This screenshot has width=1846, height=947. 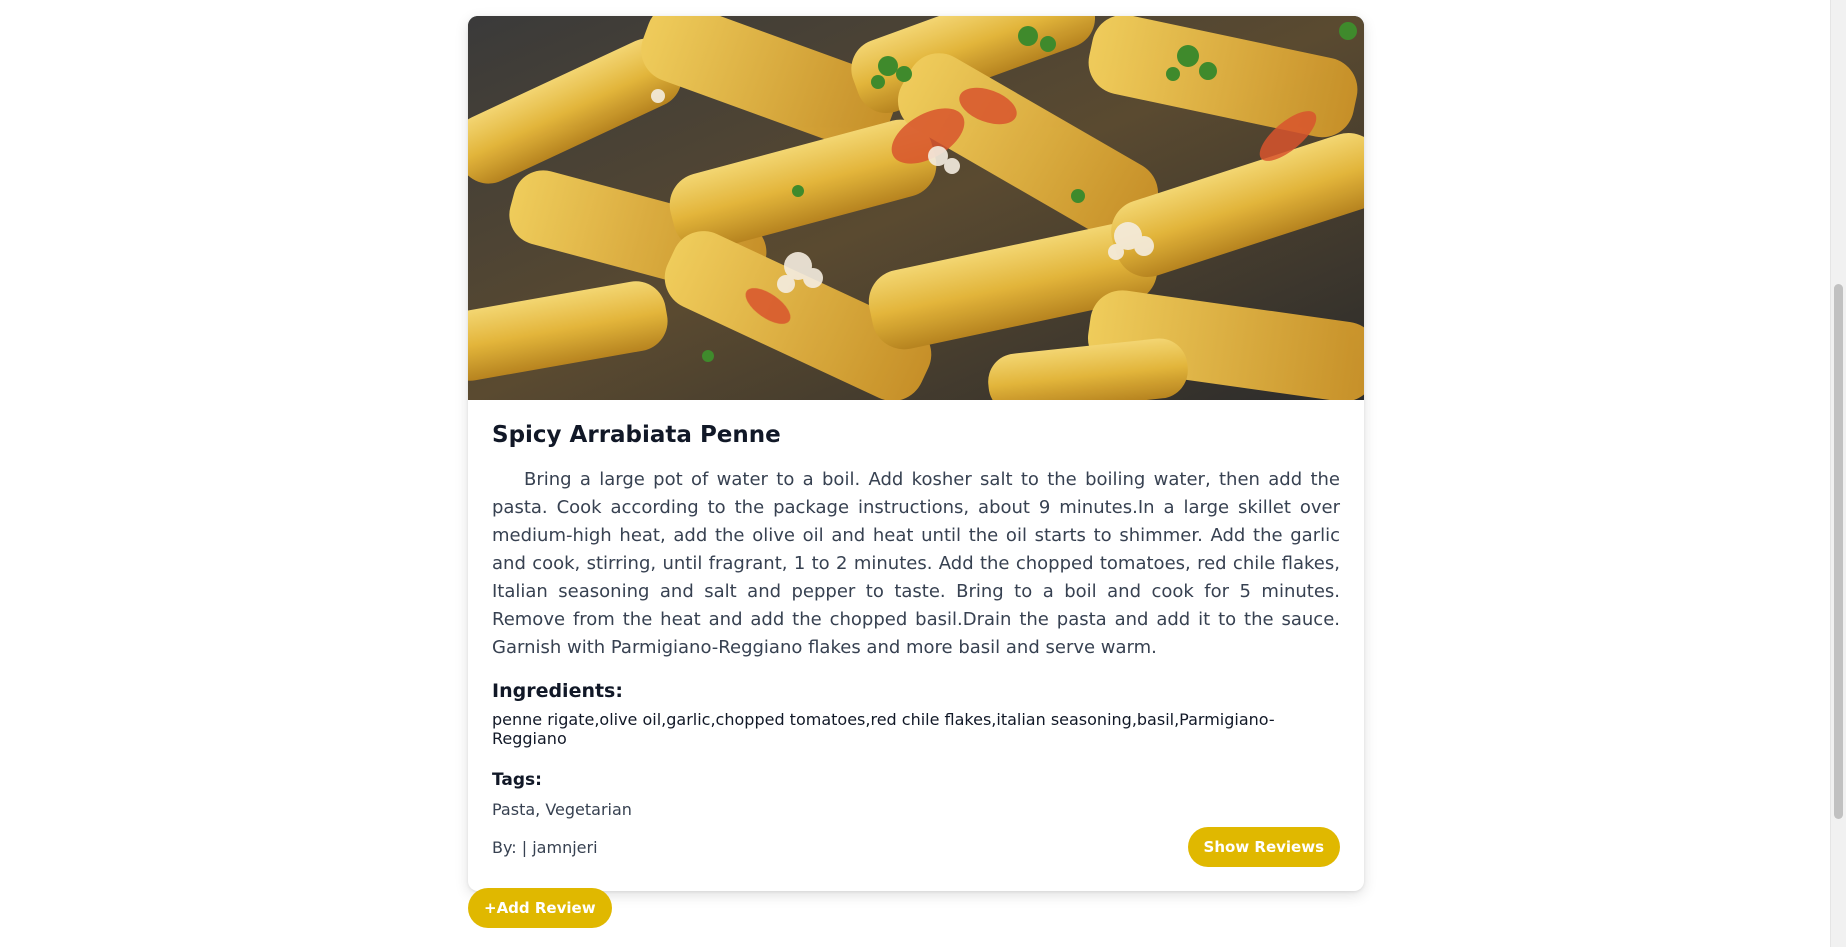 What do you see at coordinates (562, 809) in the screenshot?
I see `recipe-tags: Pasta, Vegetarian` at bounding box center [562, 809].